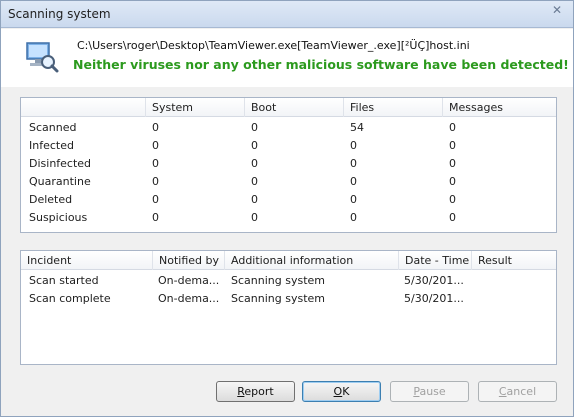  What do you see at coordinates (491, 107) in the screenshot?
I see `stats-col-messages: Messages` at bounding box center [491, 107].